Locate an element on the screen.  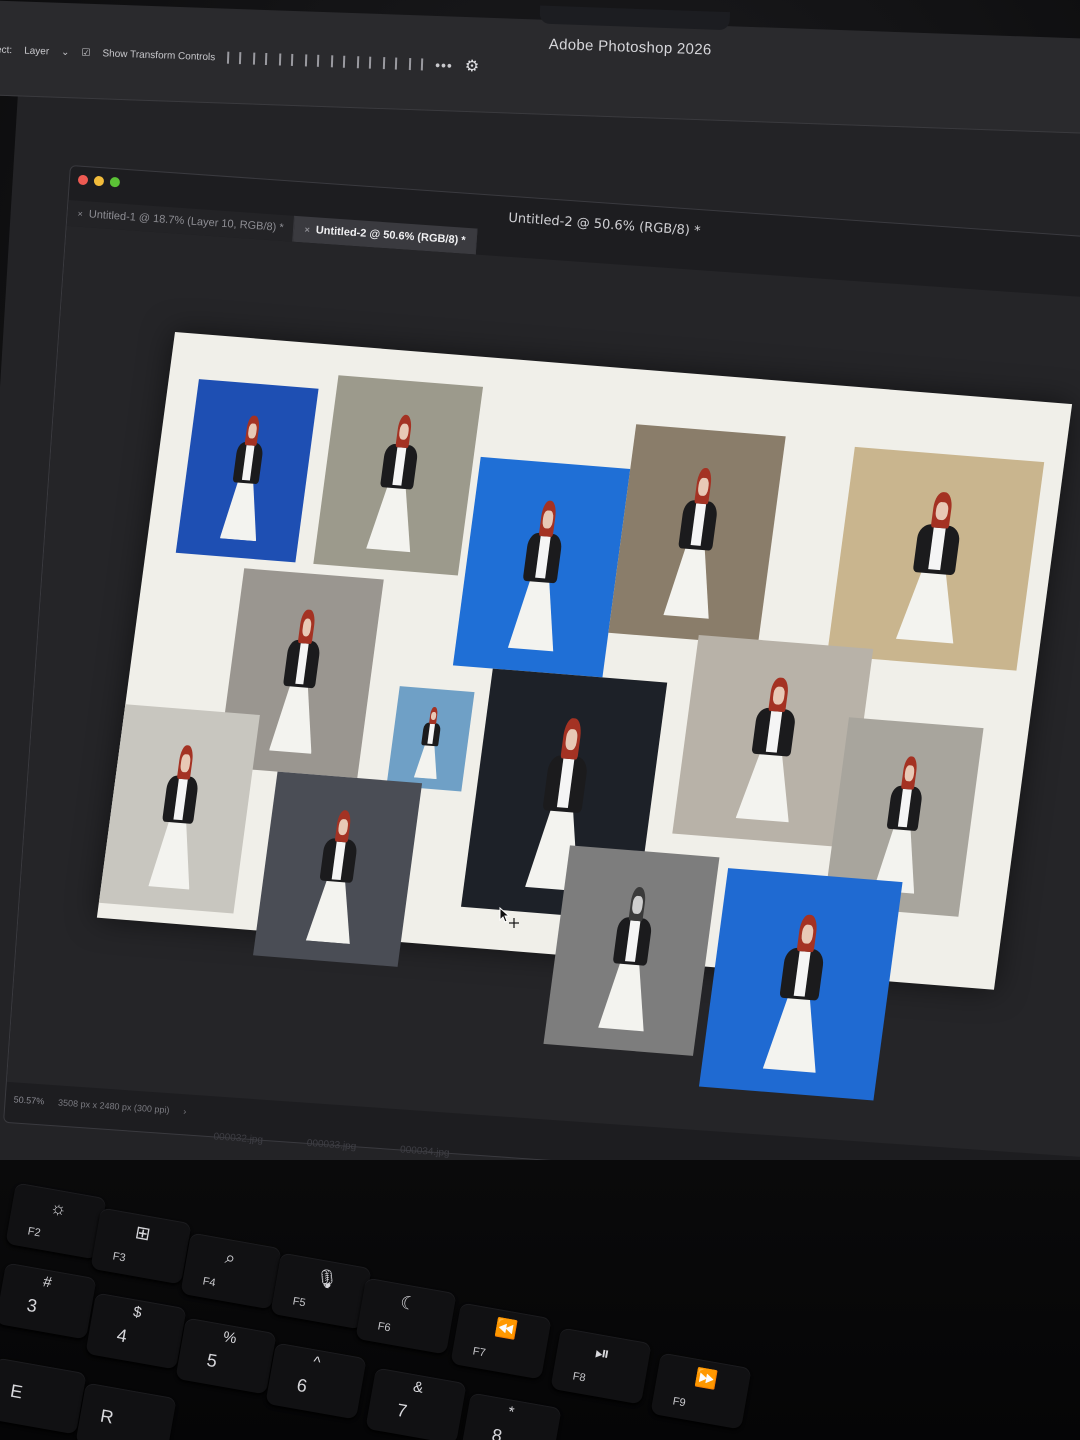
minimize-icon is located at coordinates (99, 181).